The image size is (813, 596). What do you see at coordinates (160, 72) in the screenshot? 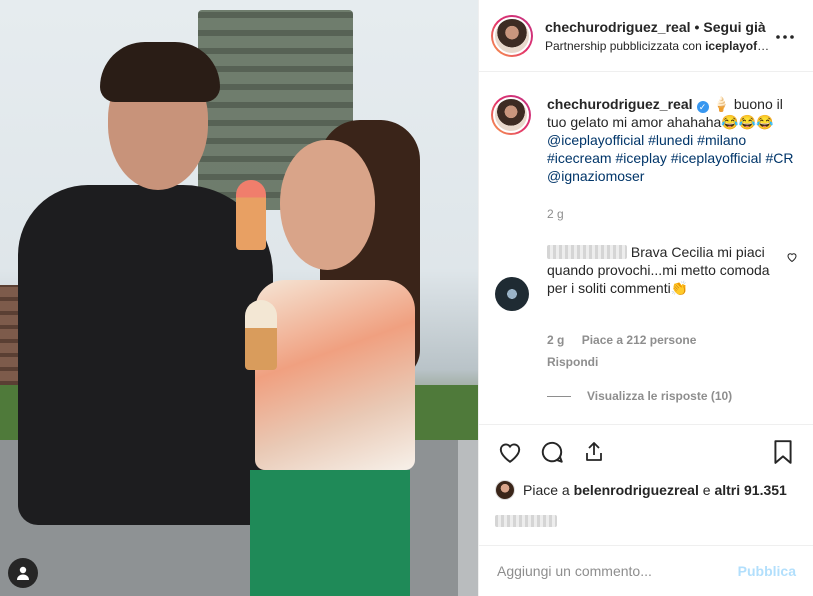
I see `man-hair` at bounding box center [160, 72].